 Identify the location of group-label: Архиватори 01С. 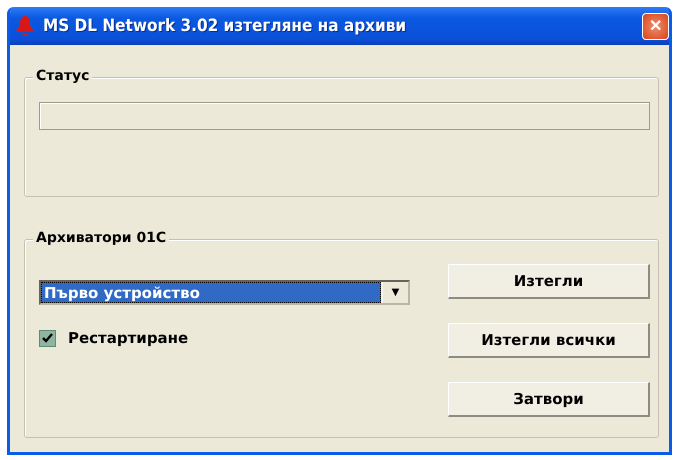
(101, 238).